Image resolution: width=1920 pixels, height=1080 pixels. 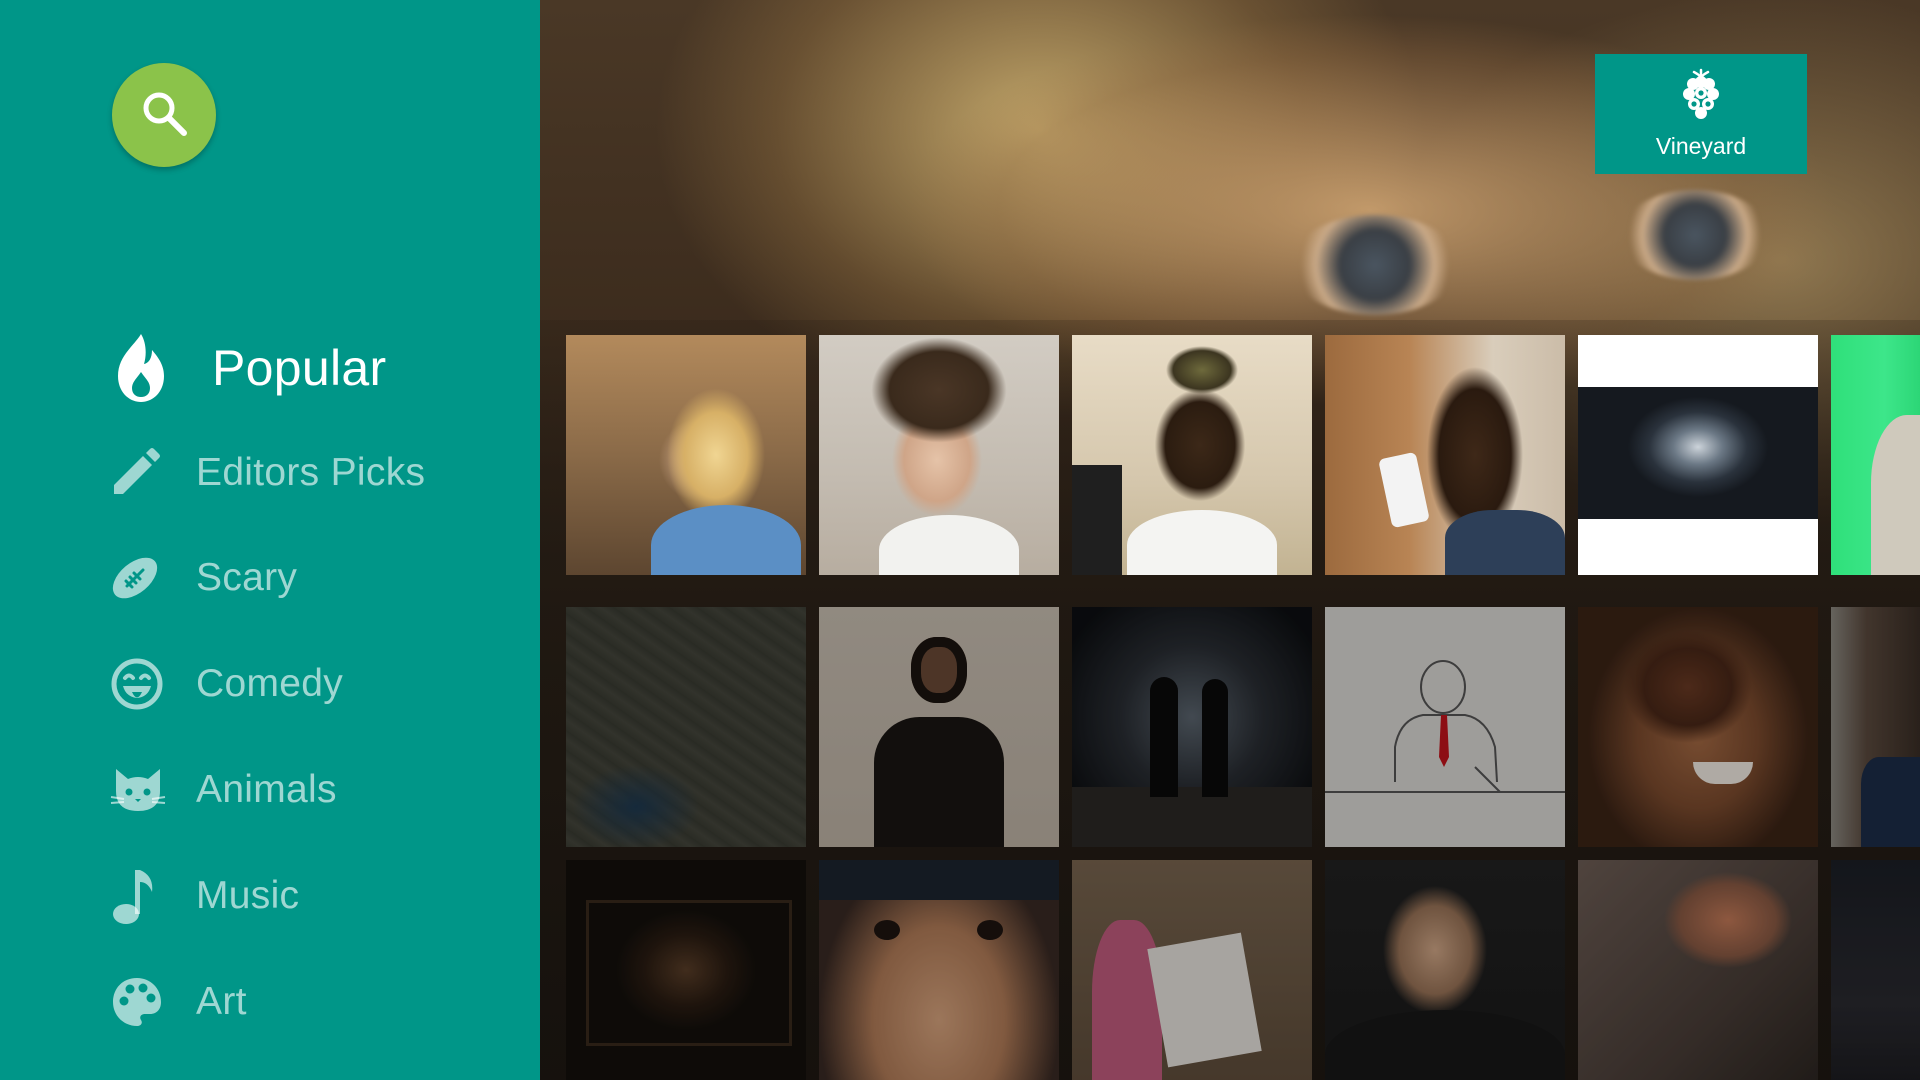 What do you see at coordinates (151, 368) in the screenshot?
I see `flame-icon` at bounding box center [151, 368].